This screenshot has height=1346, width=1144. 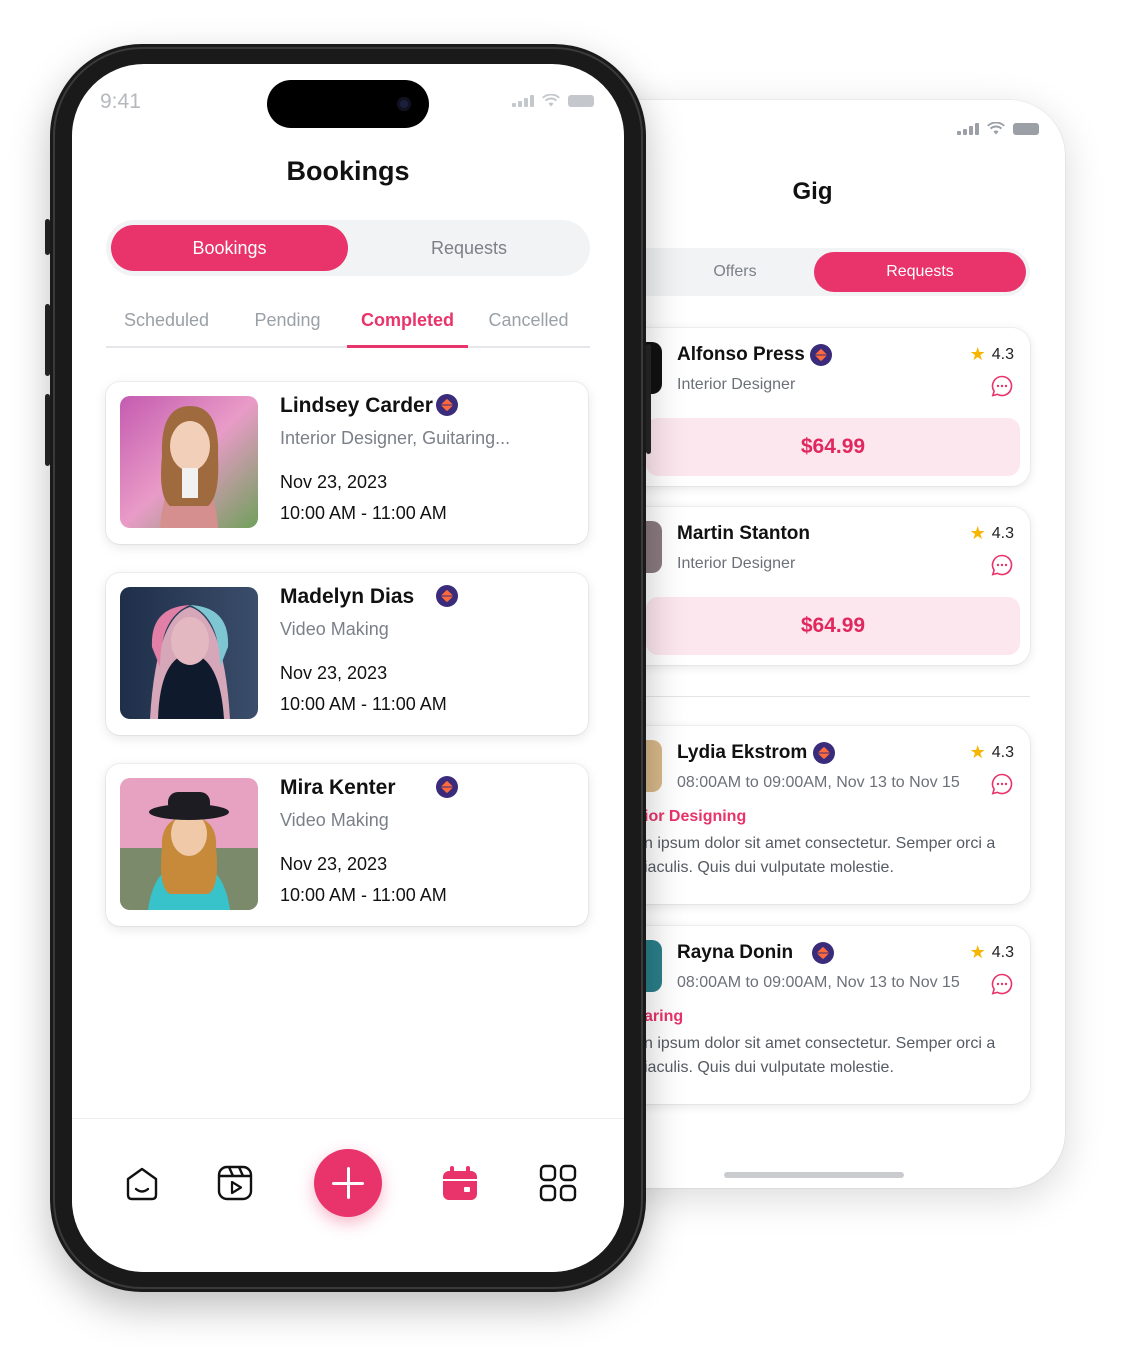 What do you see at coordinates (648, 399) in the screenshot?
I see `power-button` at bounding box center [648, 399].